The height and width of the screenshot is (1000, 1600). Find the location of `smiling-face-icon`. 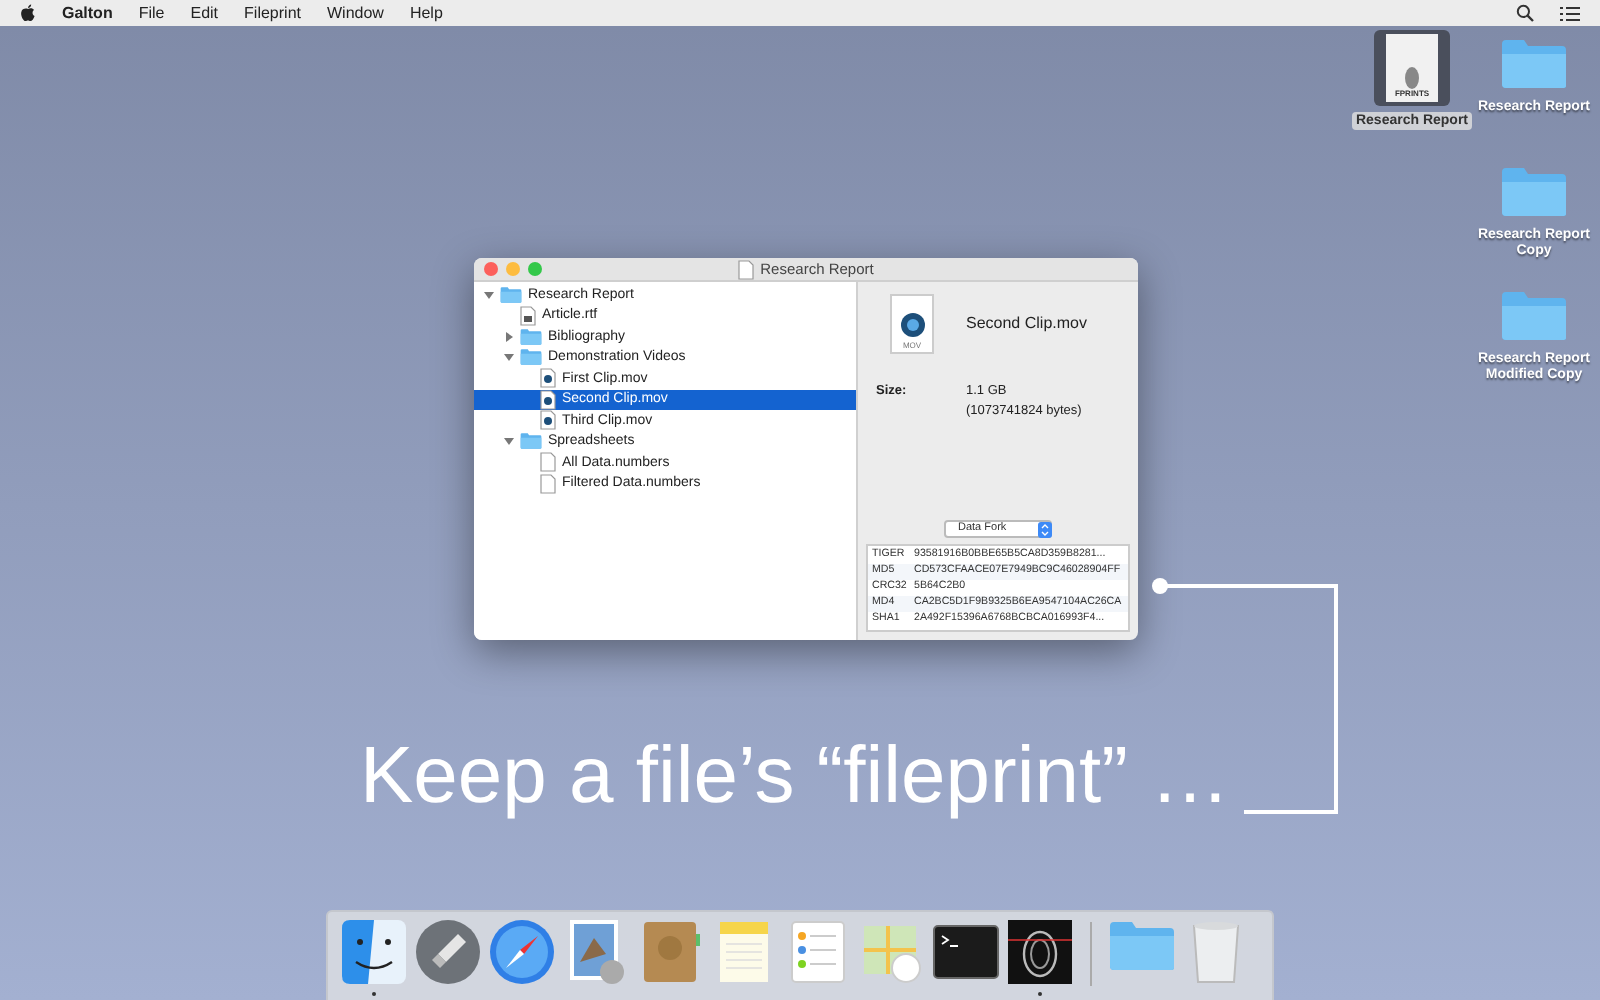

smiling-face-icon is located at coordinates (374, 952).